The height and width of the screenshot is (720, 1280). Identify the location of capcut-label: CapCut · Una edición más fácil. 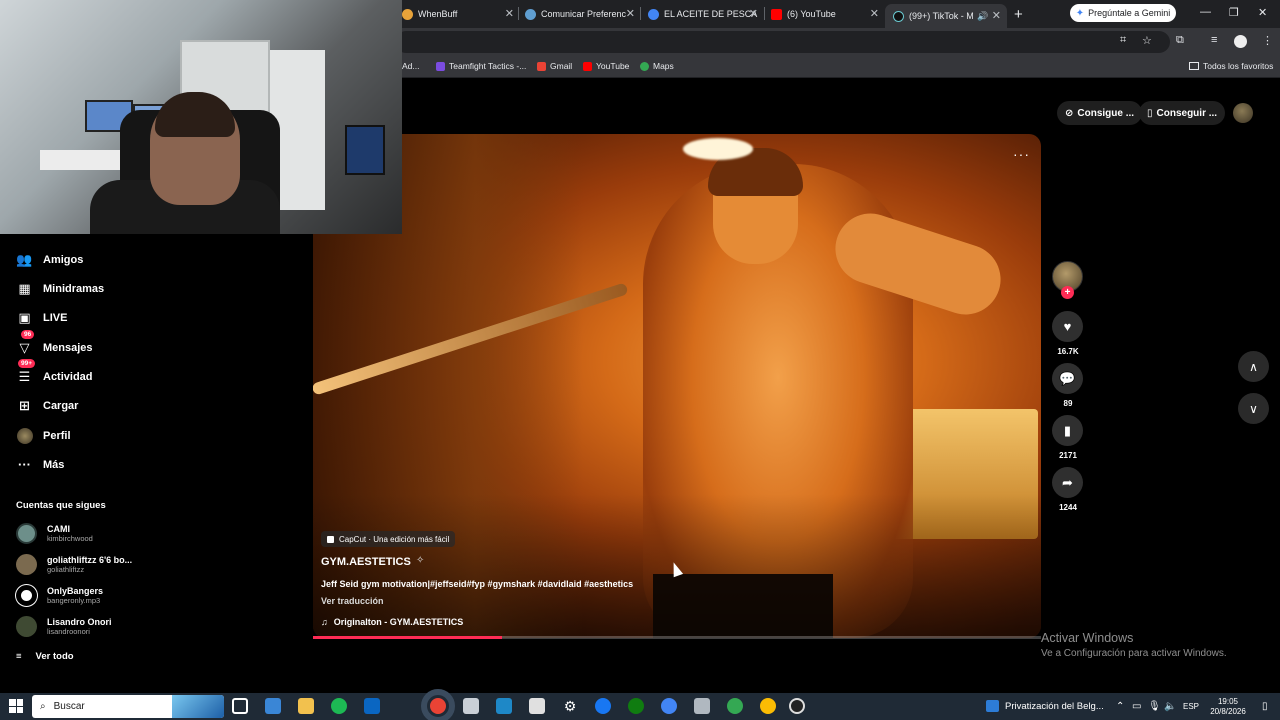
(394, 539).